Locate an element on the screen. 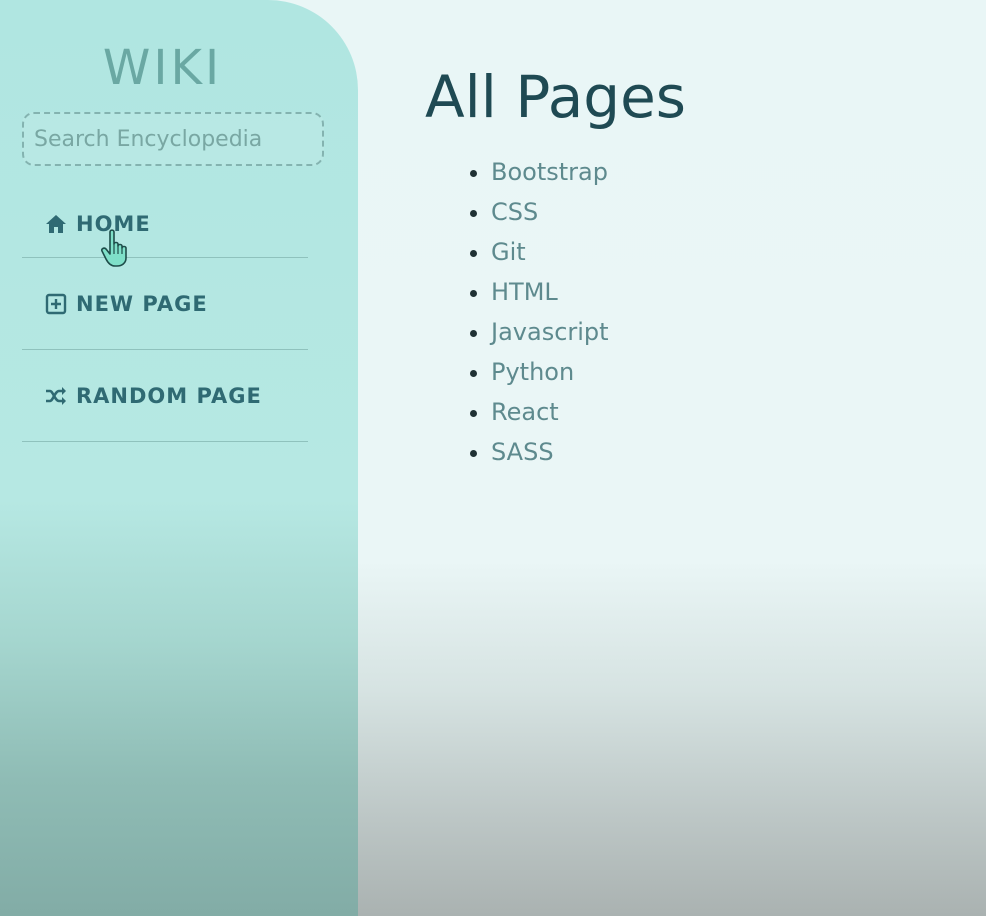 This screenshot has width=986, height=916. page-link-javascript: Javascript is located at coordinates (550, 332).